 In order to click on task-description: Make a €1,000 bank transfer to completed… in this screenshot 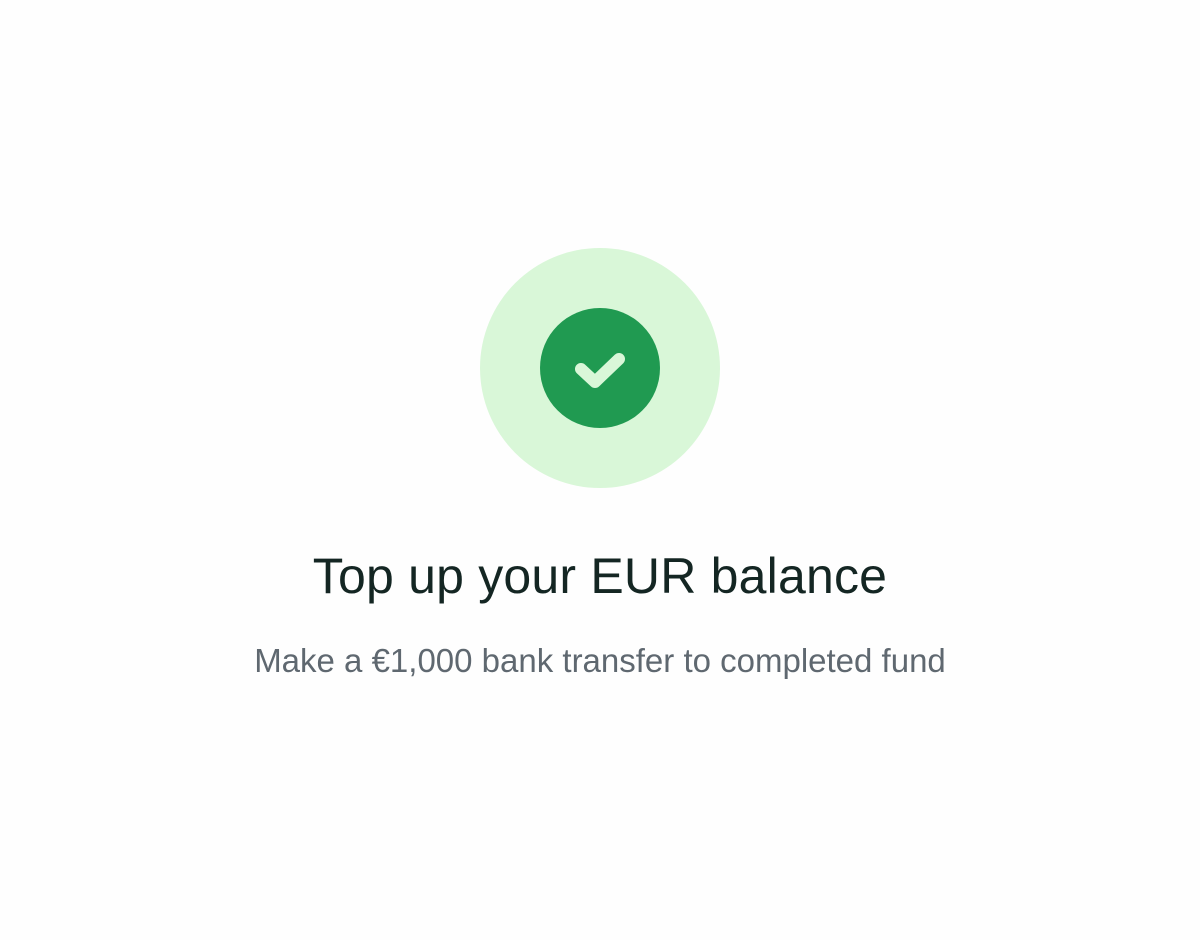, I will do `click(600, 660)`.